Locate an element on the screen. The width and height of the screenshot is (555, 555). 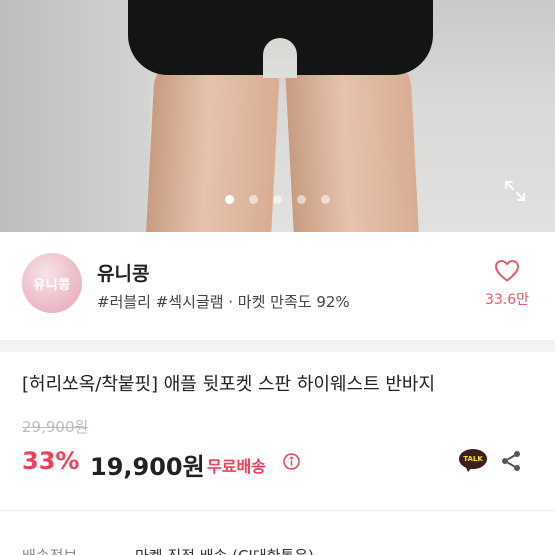
discount-rate: 33% is located at coordinates (51, 461).